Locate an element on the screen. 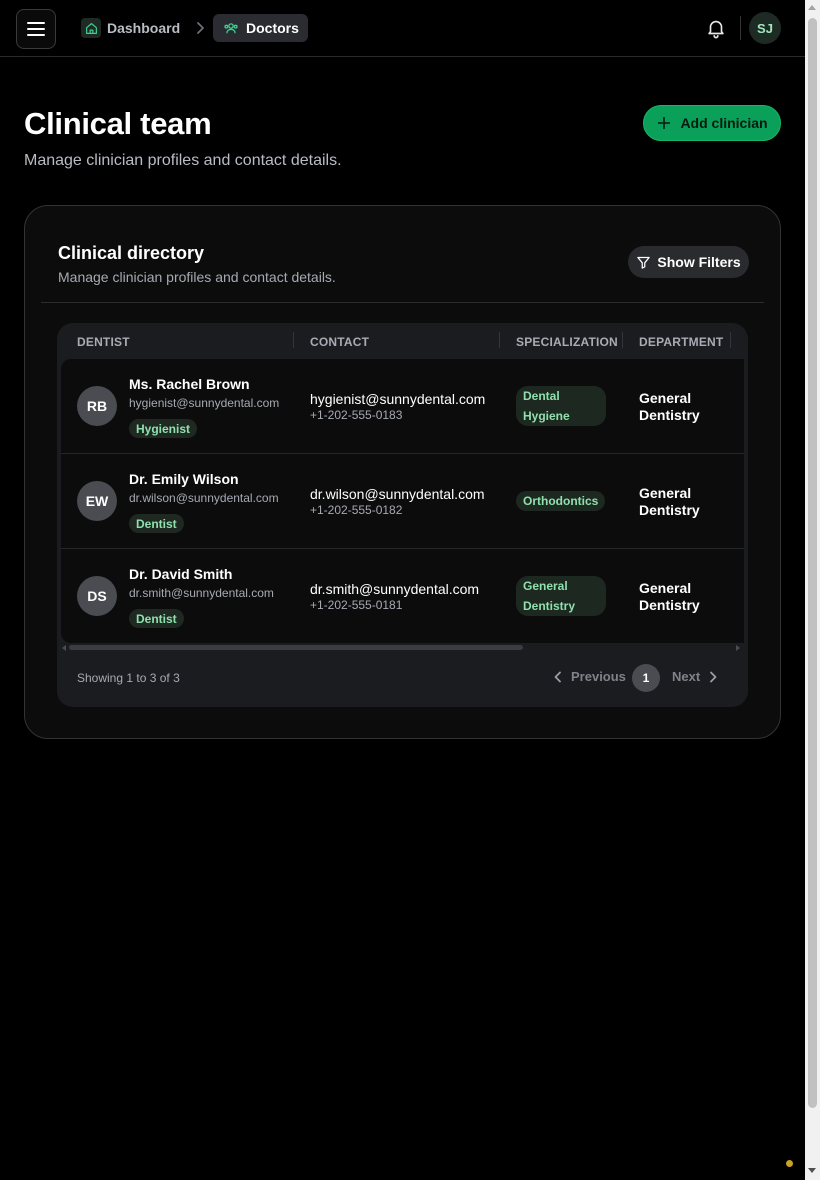  avatar: RB is located at coordinates (97, 406).